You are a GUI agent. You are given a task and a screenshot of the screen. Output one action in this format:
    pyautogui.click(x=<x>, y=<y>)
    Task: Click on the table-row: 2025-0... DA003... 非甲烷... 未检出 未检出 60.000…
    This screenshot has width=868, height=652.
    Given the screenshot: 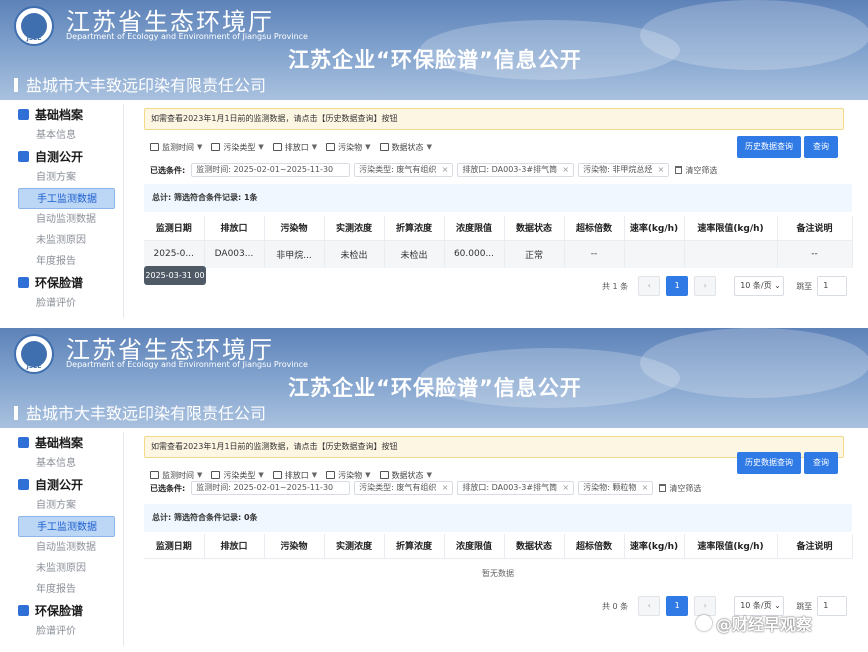 What is the action you would take?
    pyautogui.click(x=498, y=254)
    